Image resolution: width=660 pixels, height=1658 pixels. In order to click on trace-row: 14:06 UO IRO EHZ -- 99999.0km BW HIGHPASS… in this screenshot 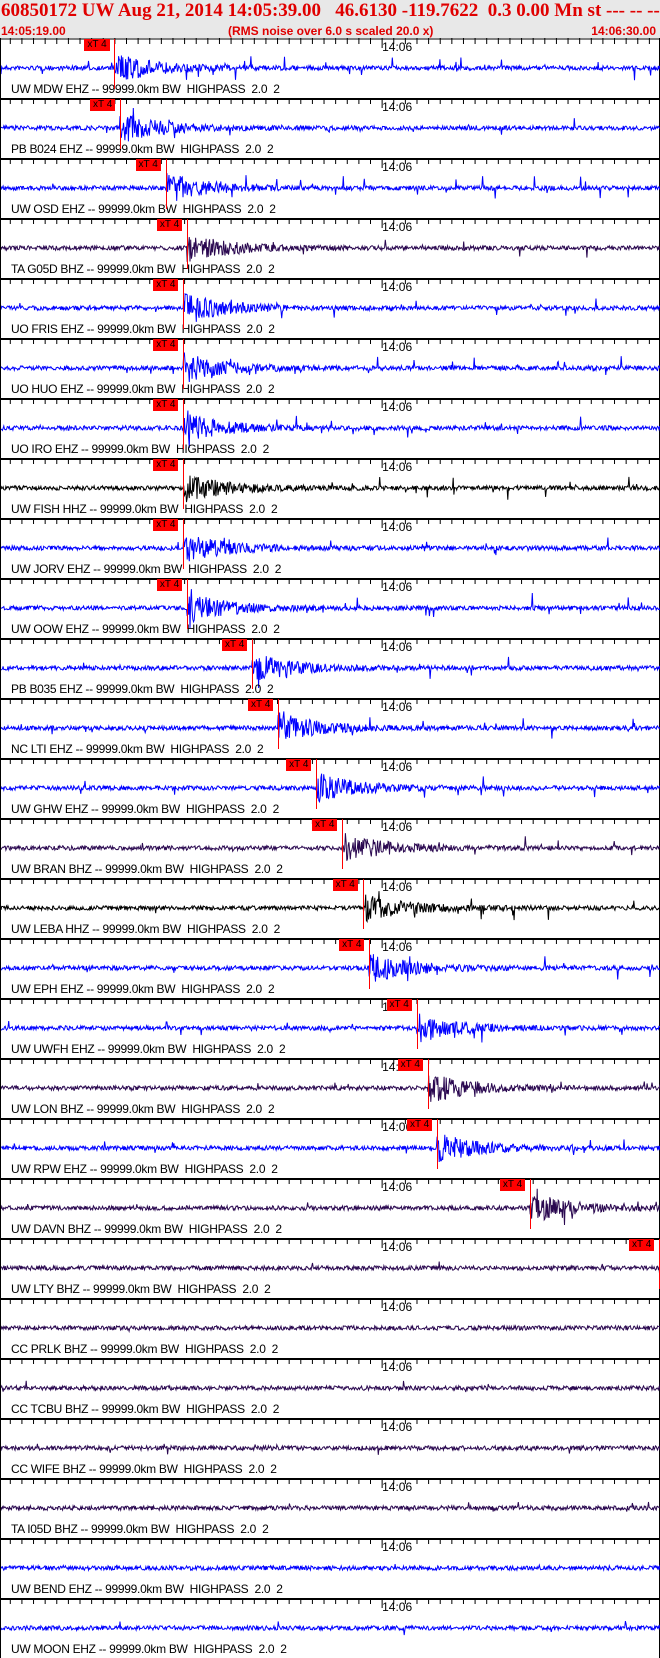, I will do `click(330, 428)`.